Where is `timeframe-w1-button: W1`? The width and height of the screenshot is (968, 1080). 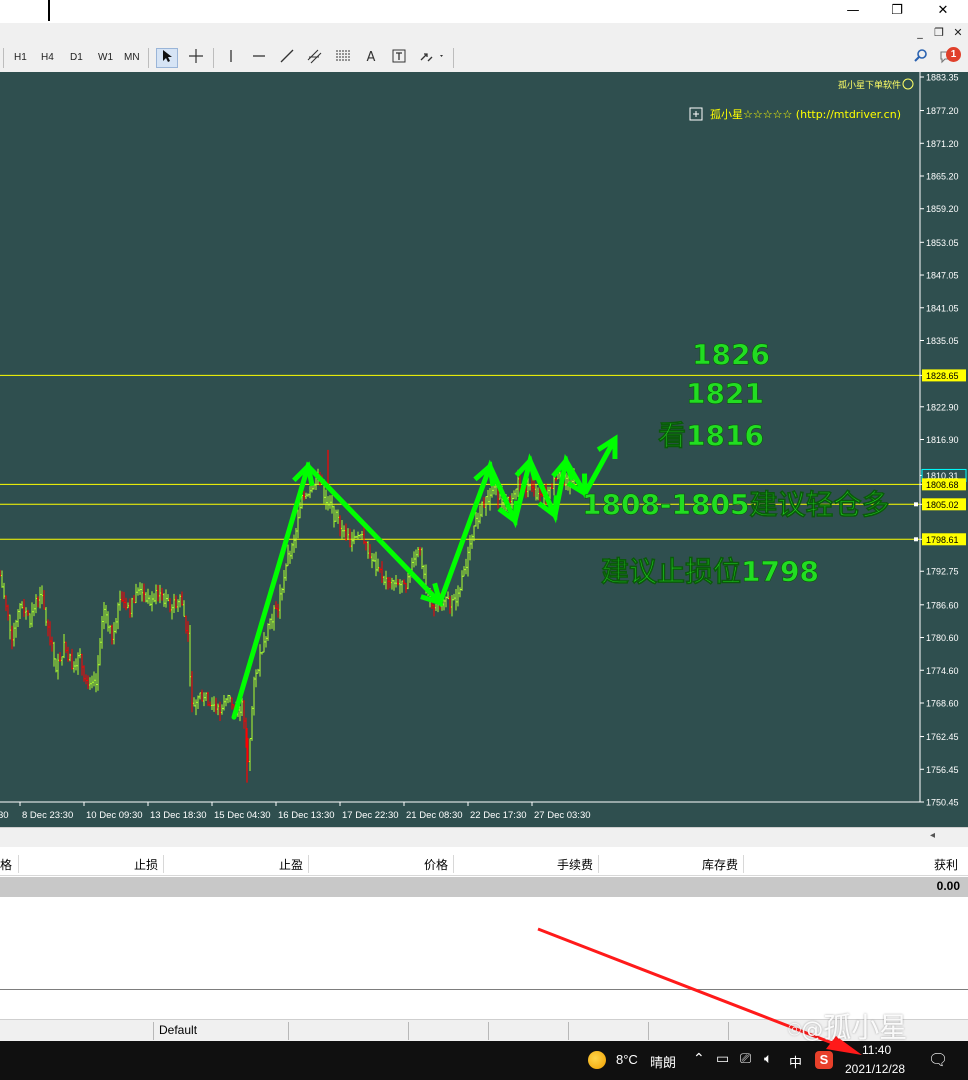 timeframe-w1-button: W1 is located at coordinates (105, 58).